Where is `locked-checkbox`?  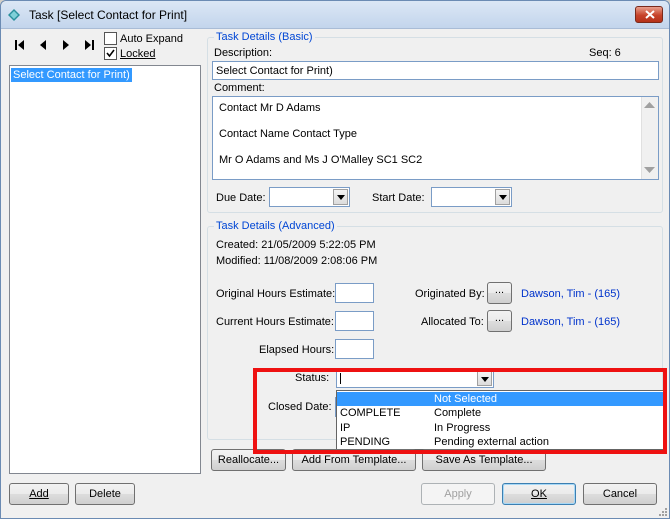
locked-checkbox is located at coordinates (110, 53).